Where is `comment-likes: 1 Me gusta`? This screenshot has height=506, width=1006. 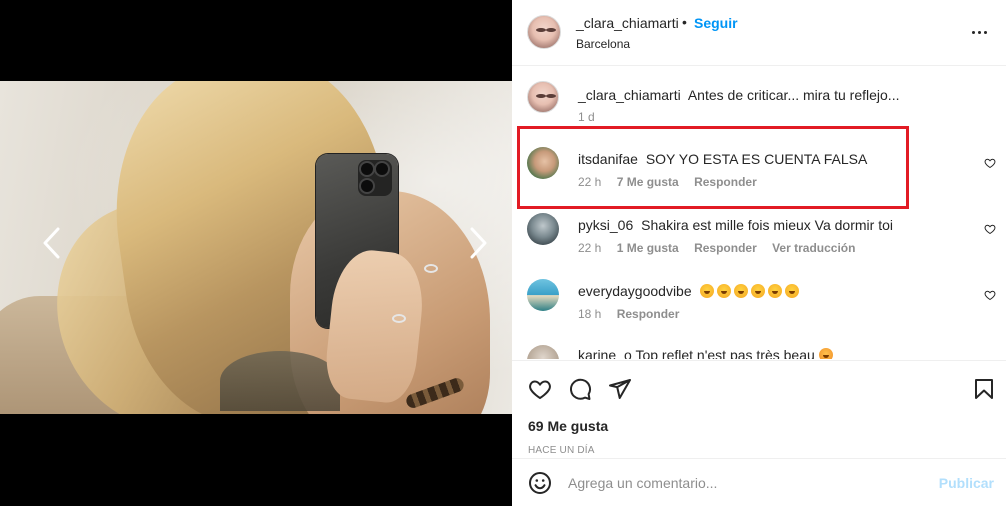 comment-likes: 1 Me gusta is located at coordinates (648, 248).